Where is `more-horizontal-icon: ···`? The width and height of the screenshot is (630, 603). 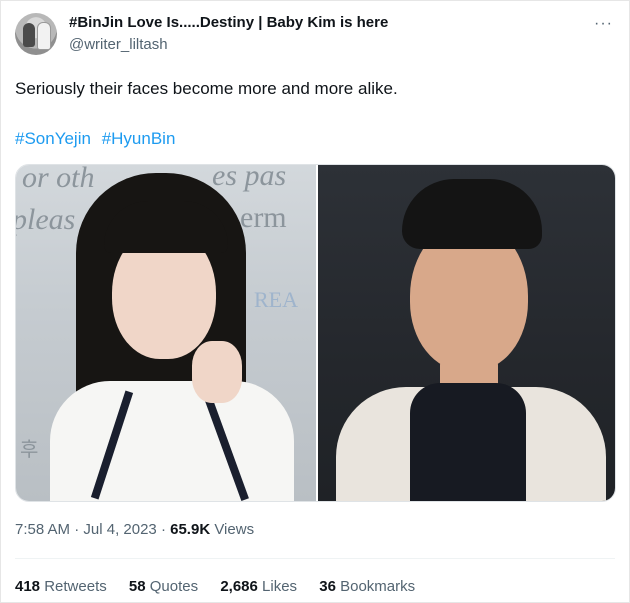
more-horizontal-icon: ··· is located at coordinates (603, 24).